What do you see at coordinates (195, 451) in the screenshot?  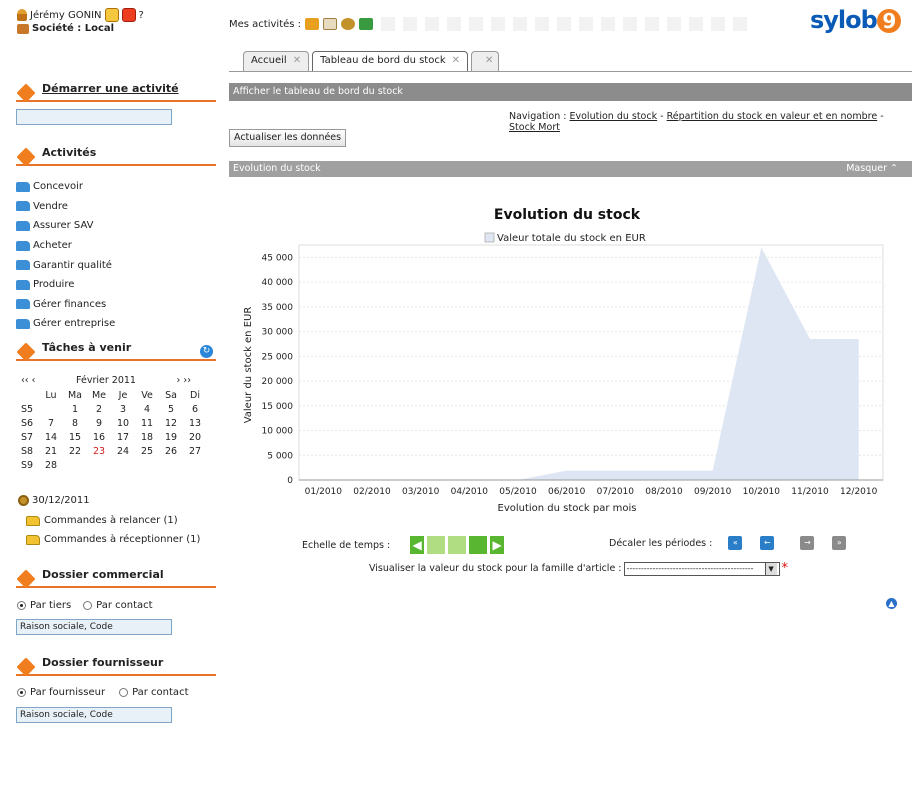 I see `calendar-day: 27` at bounding box center [195, 451].